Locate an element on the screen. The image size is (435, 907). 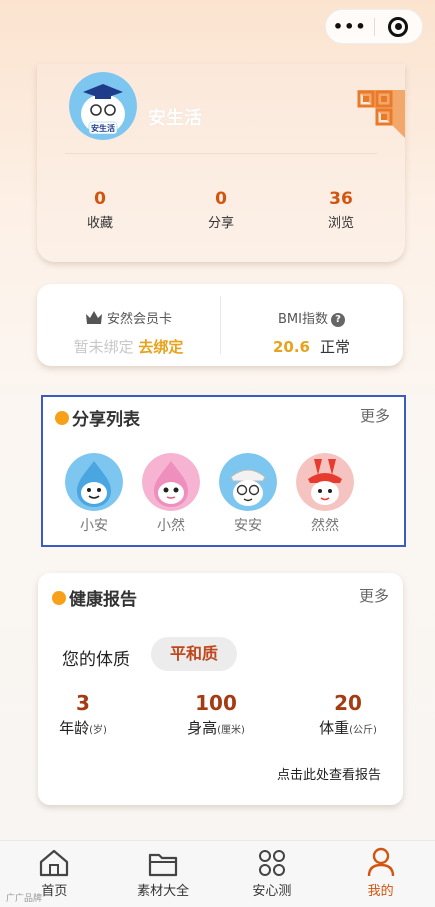
help-icon: ? is located at coordinates (337, 320).